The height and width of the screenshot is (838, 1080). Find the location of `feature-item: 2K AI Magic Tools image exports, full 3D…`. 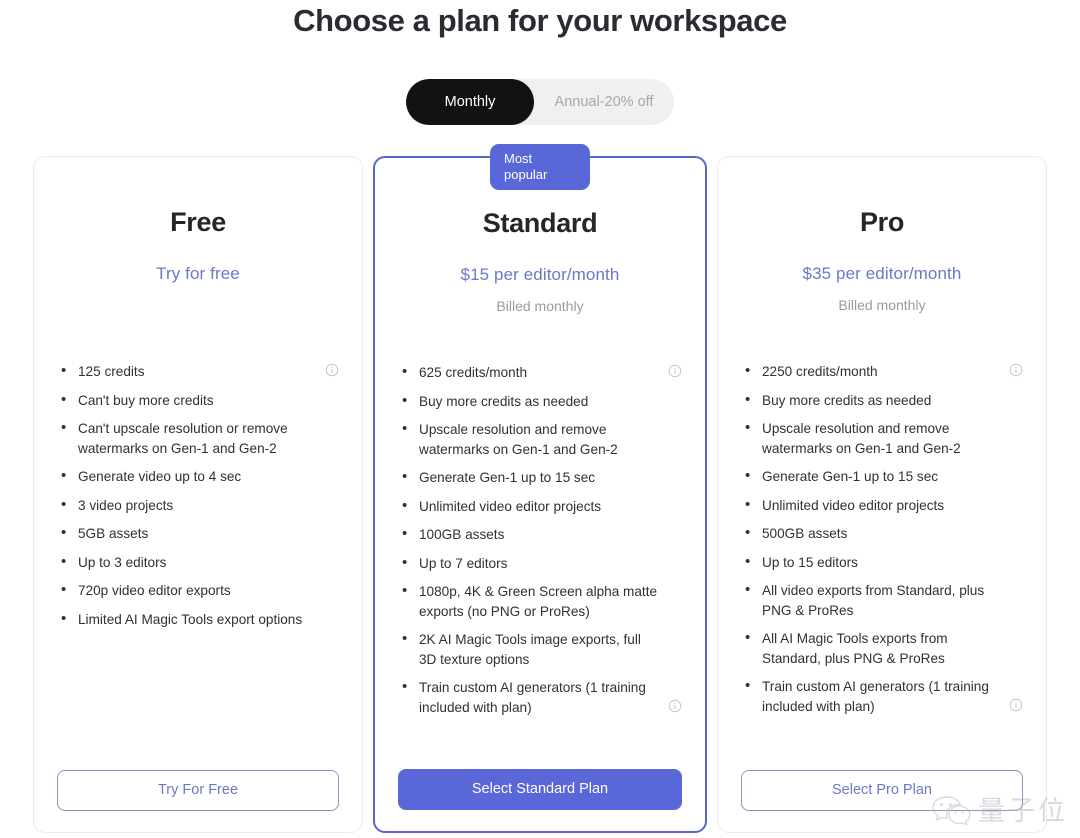

feature-item: 2K AI Magic Tools image exports, full 3D… is located at coordinates (540, 649).